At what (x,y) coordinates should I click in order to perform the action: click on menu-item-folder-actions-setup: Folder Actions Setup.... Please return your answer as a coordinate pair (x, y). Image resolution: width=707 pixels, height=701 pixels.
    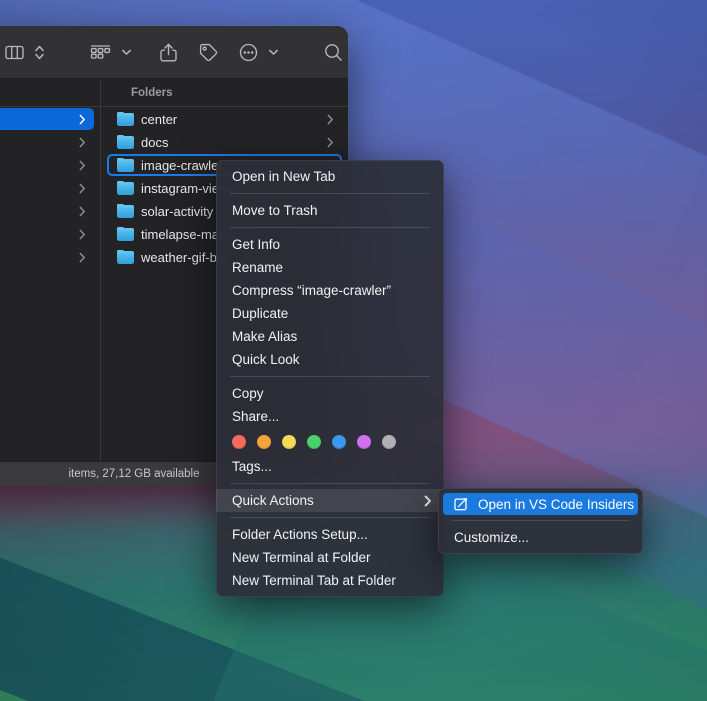
    Looking at the image, I should click on (330, 534).